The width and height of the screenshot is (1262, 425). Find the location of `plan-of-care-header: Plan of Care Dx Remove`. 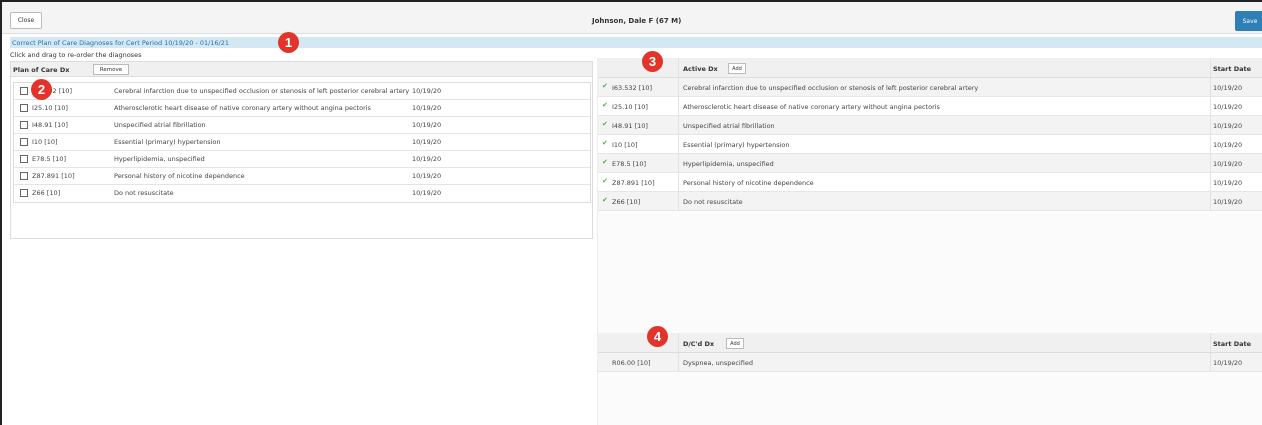

plan-of-care-header: Plan of Care Dx Remove is located at coordinates (301, 69).